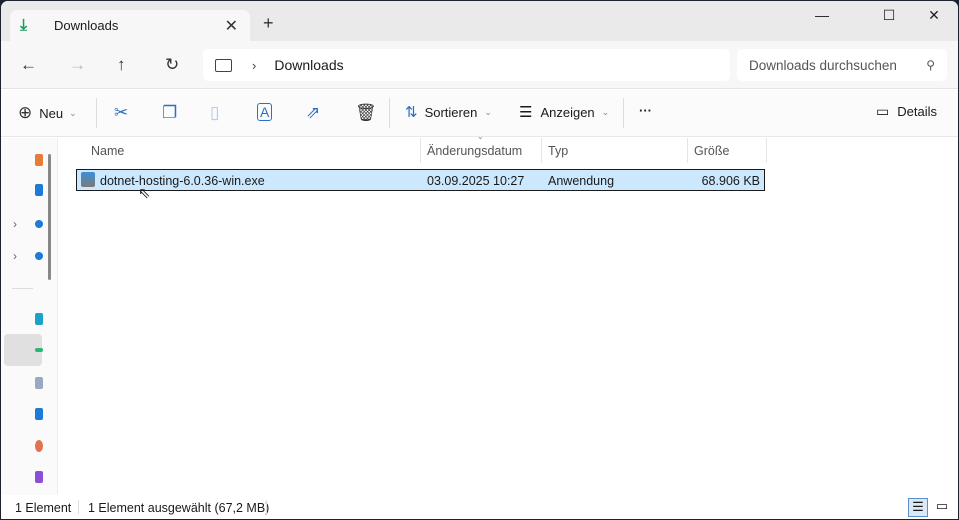 The image size is (959, 520). I want to click on column-header-type: Typ, so click(614, 150).